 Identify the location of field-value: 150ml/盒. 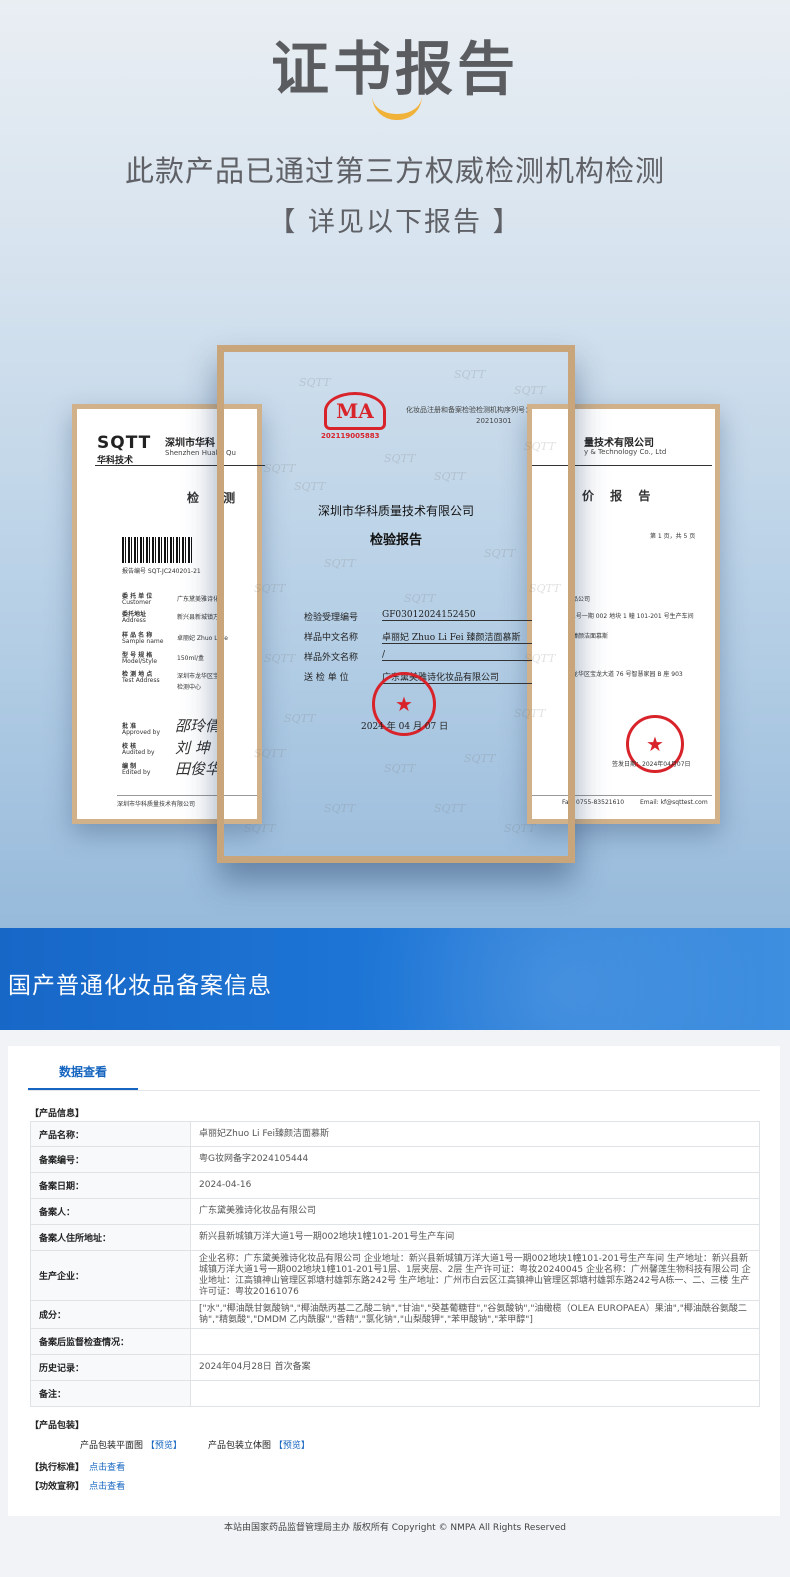
(190, 658).